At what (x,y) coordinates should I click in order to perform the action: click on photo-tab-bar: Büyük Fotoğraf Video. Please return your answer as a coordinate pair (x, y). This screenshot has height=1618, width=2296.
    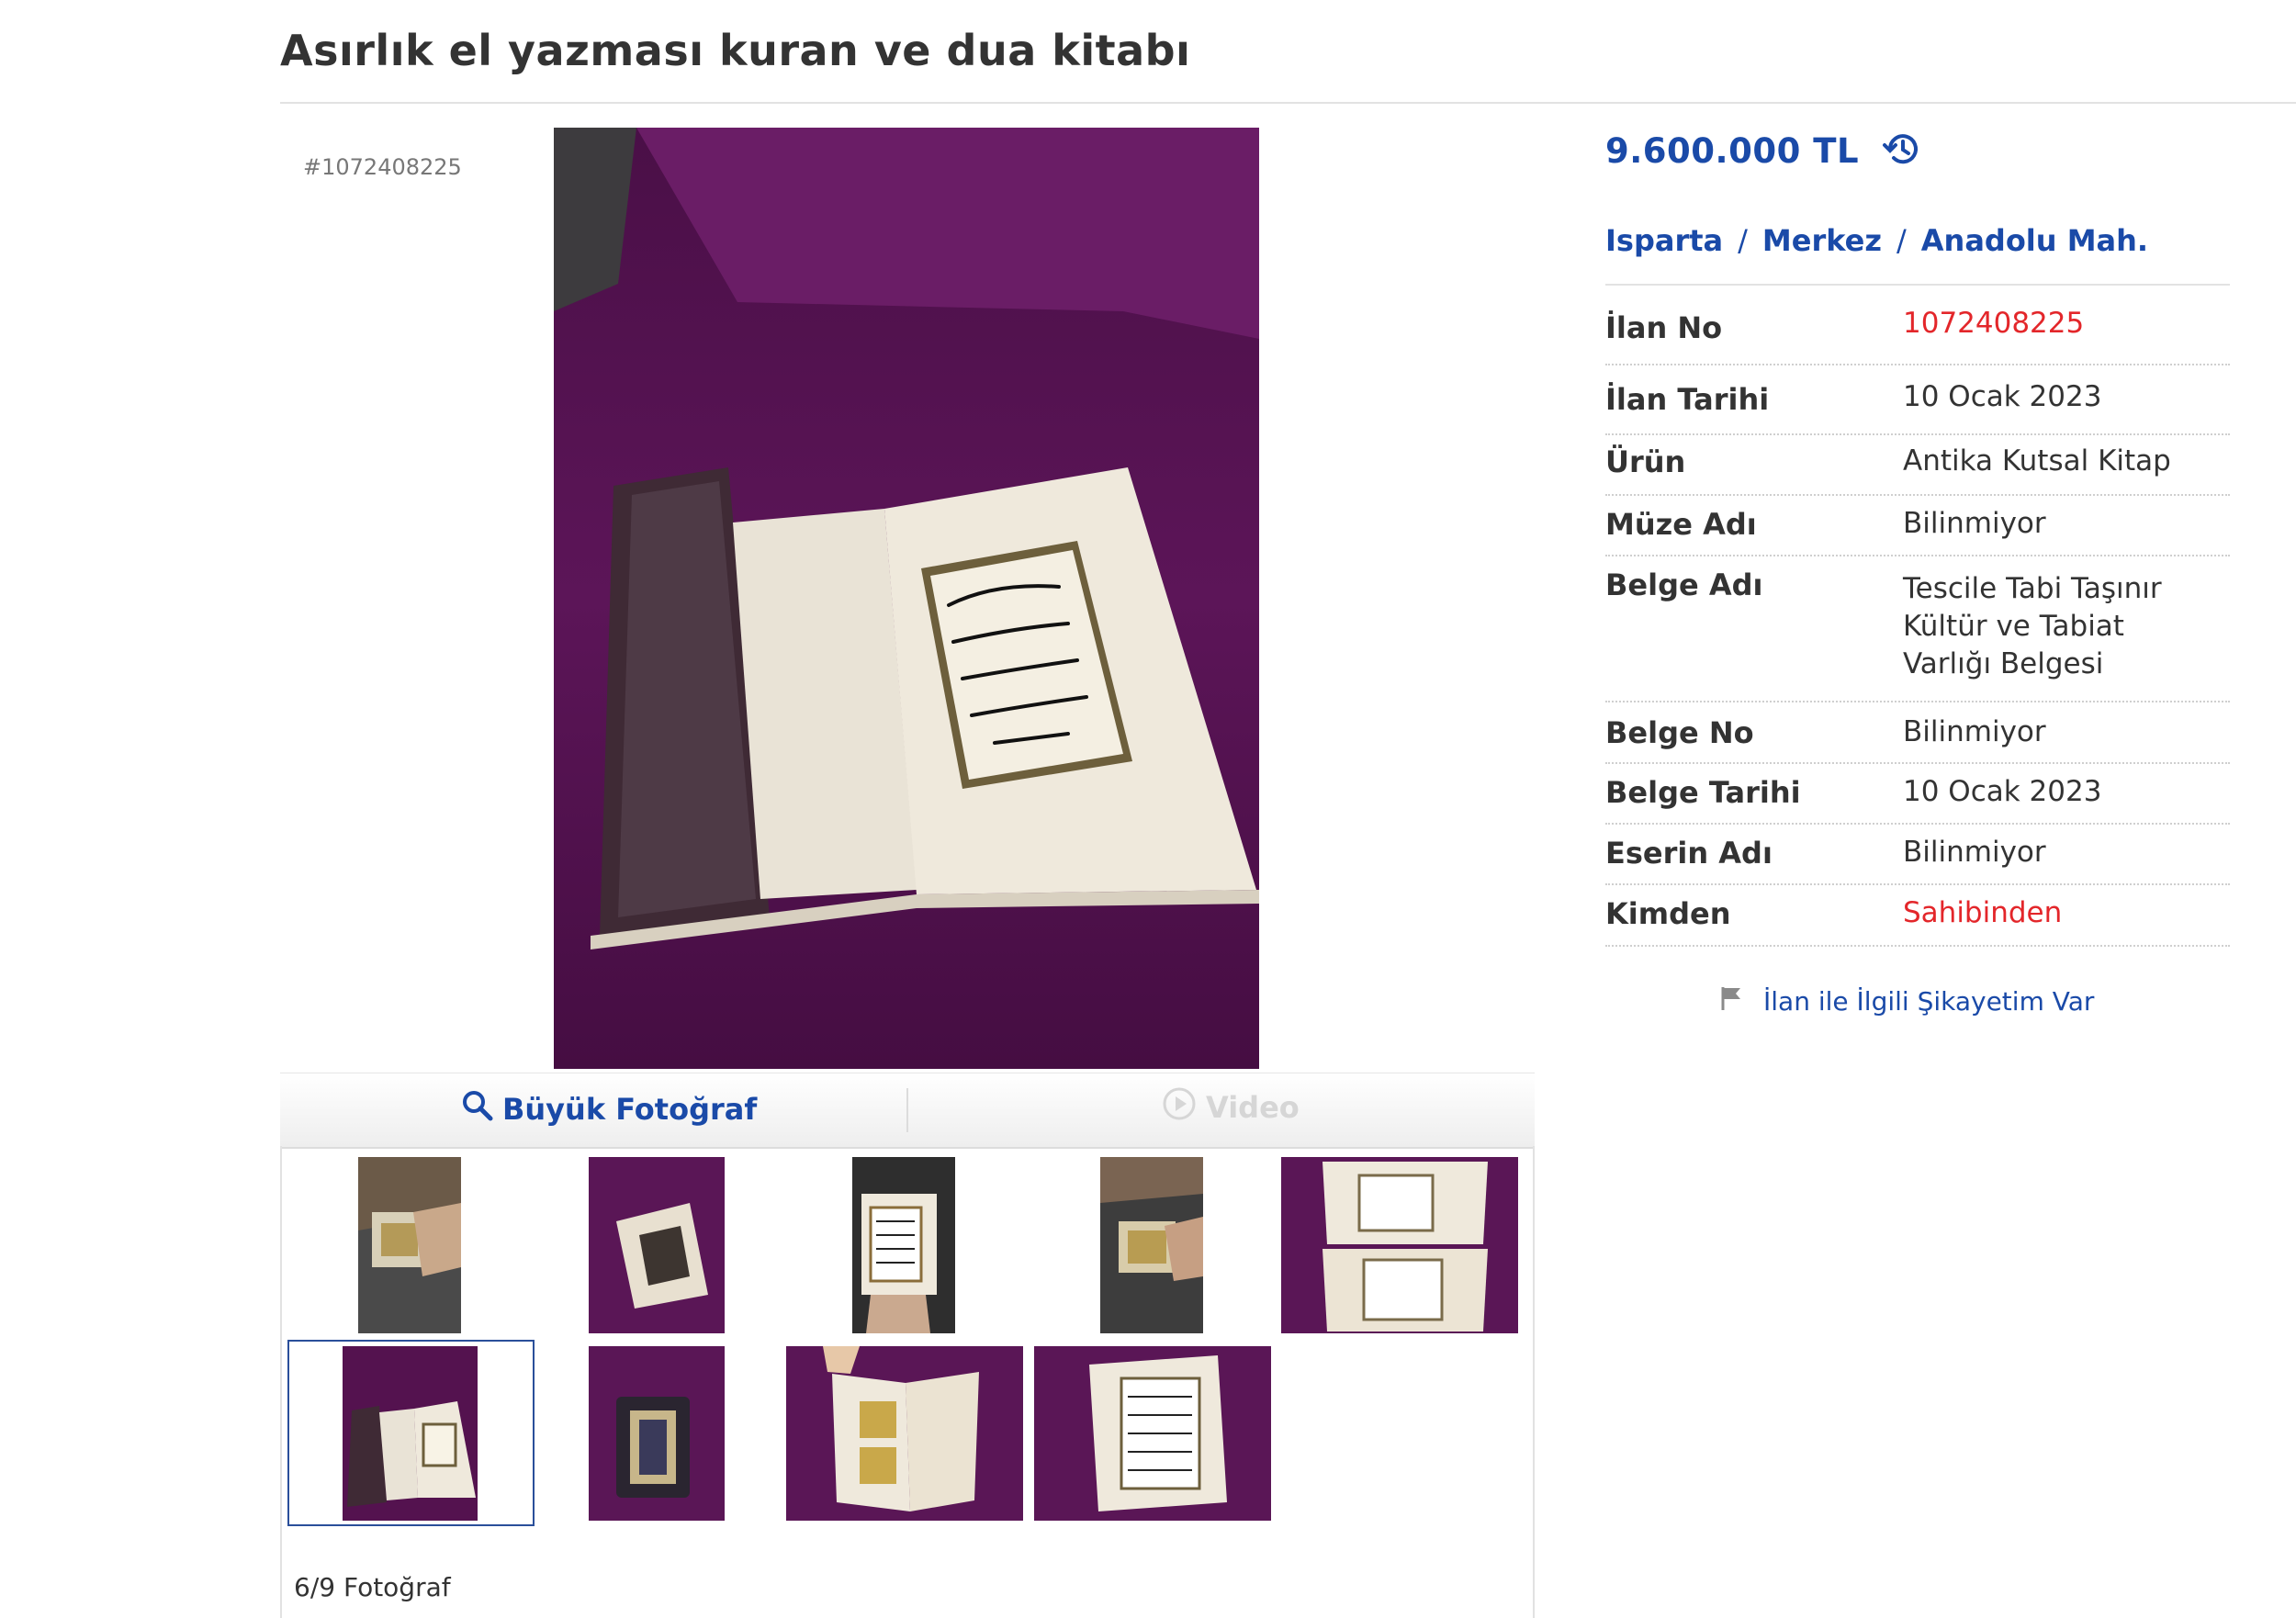
    Looking at the image, I should click on (907, 1111).